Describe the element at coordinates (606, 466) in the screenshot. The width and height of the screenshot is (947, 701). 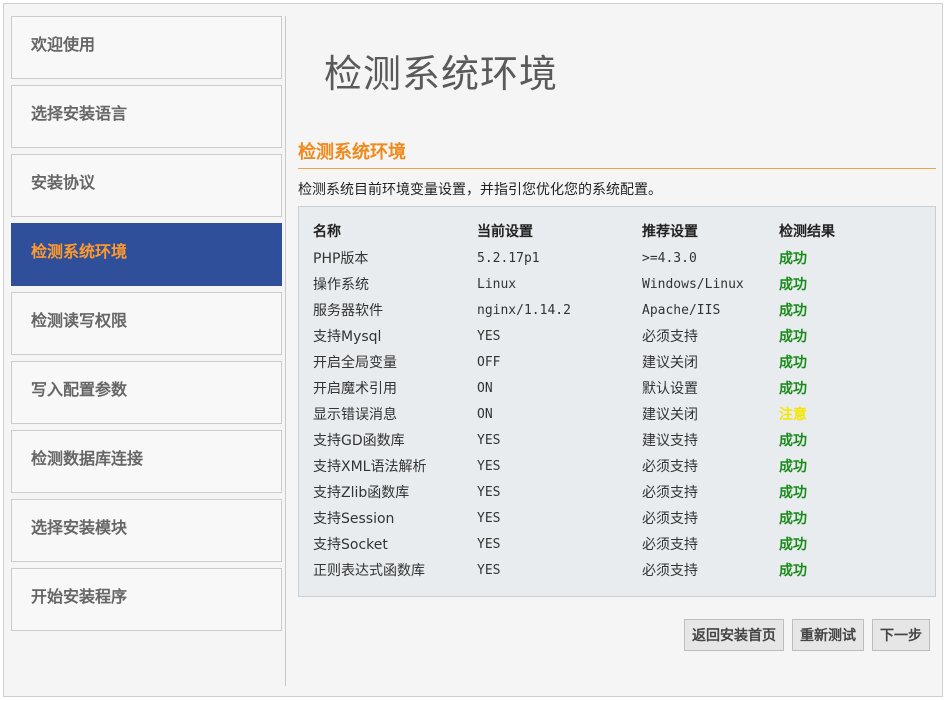
I see `table-row: 支持XML语法解析 YES 必须支持 成功` at that location.